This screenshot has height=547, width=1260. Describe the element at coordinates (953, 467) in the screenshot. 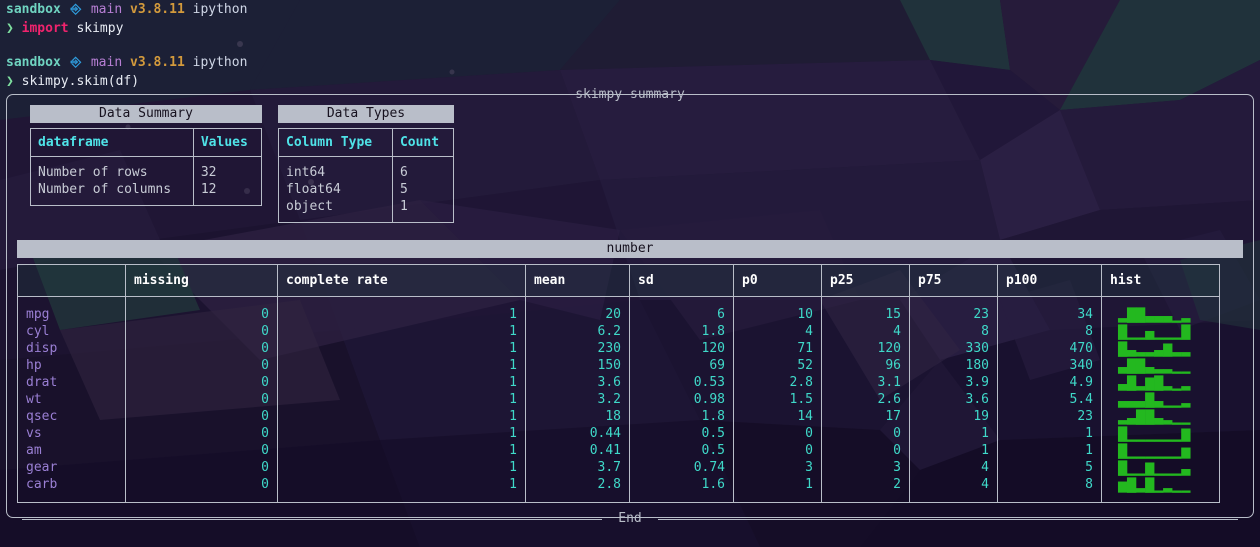

I see `cell-p75: 4` at that location.